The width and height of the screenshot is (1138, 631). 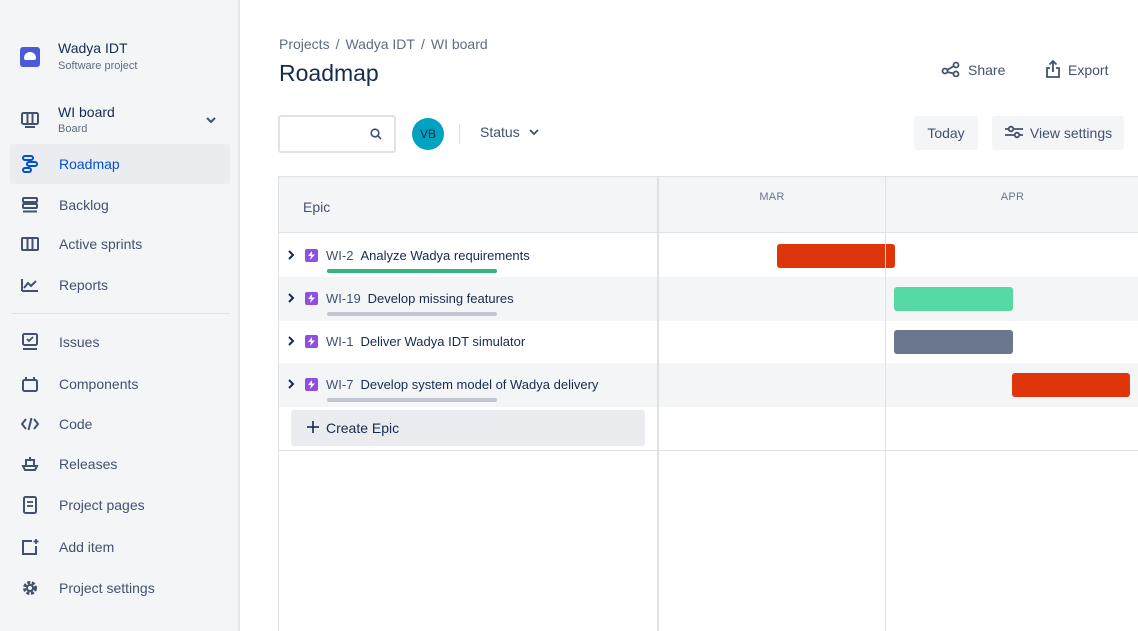 I want to click on export-label: Export, so click(x=1088, y=70).